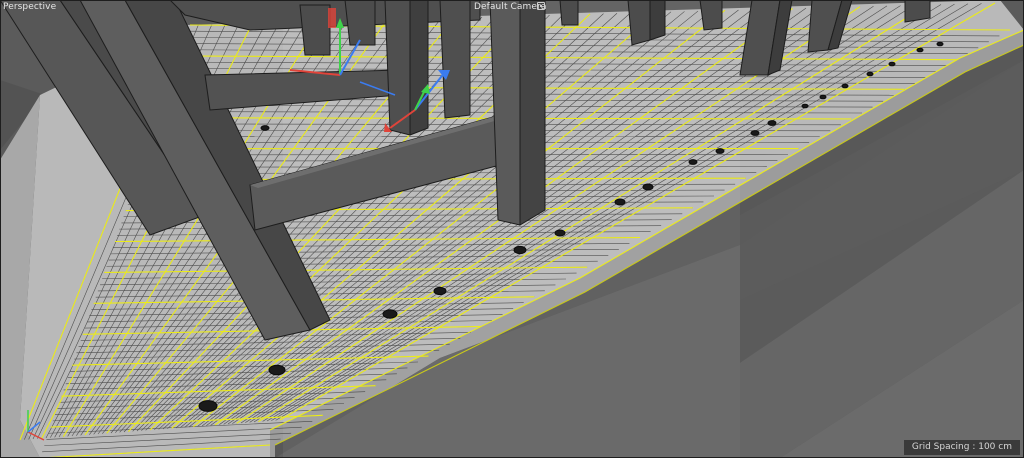 This screenshot has width=1024, height=458. Describe the element at coordinates (510, 7) in the screenshot. I see `camera-name-label: Default Camera` at that location.